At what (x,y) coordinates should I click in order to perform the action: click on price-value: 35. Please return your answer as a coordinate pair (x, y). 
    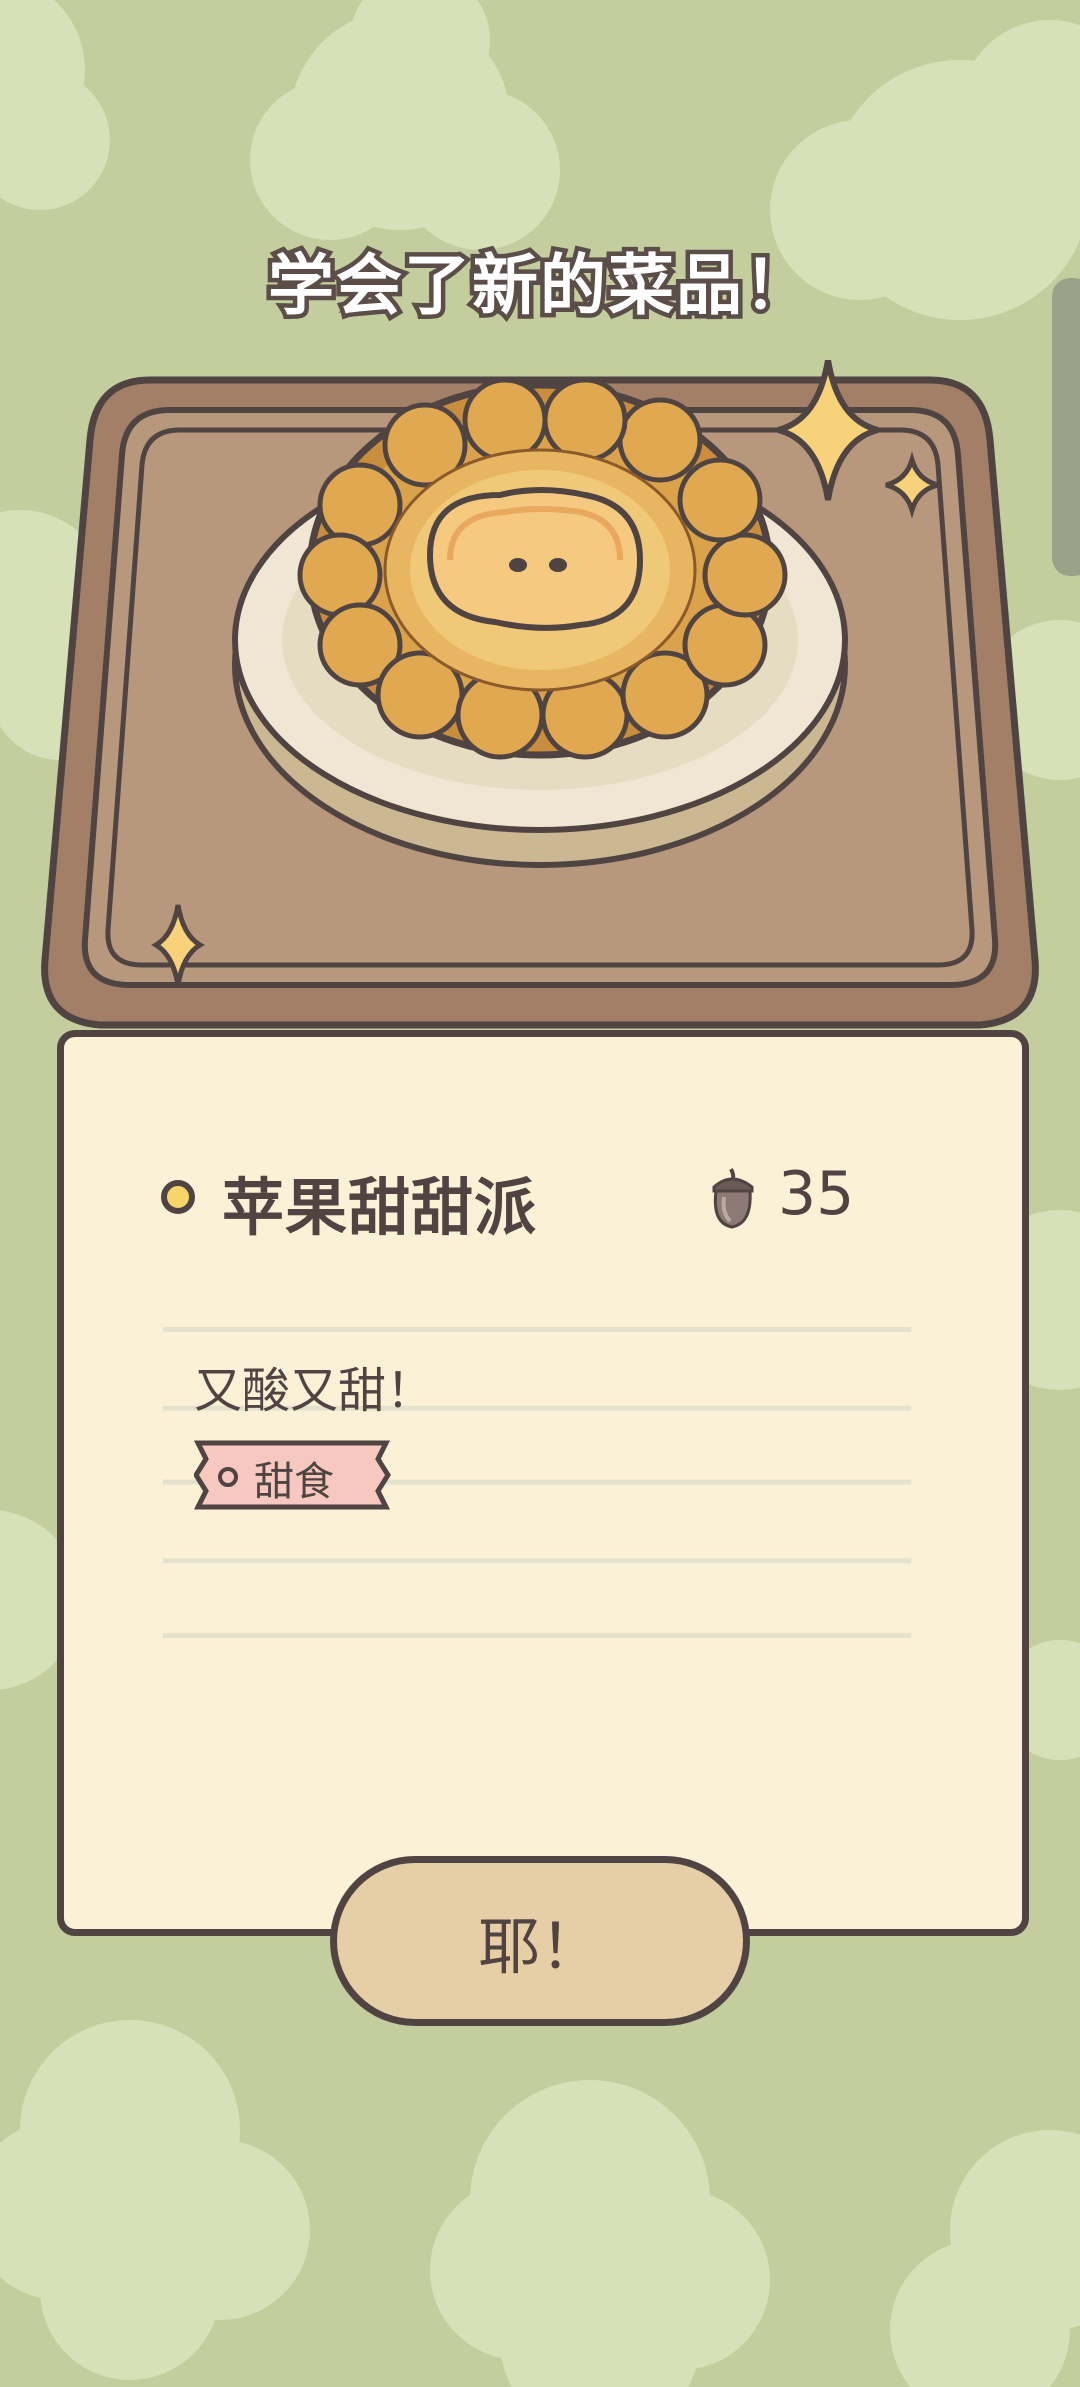
    Looking at the image, I should click on (816, 1194).